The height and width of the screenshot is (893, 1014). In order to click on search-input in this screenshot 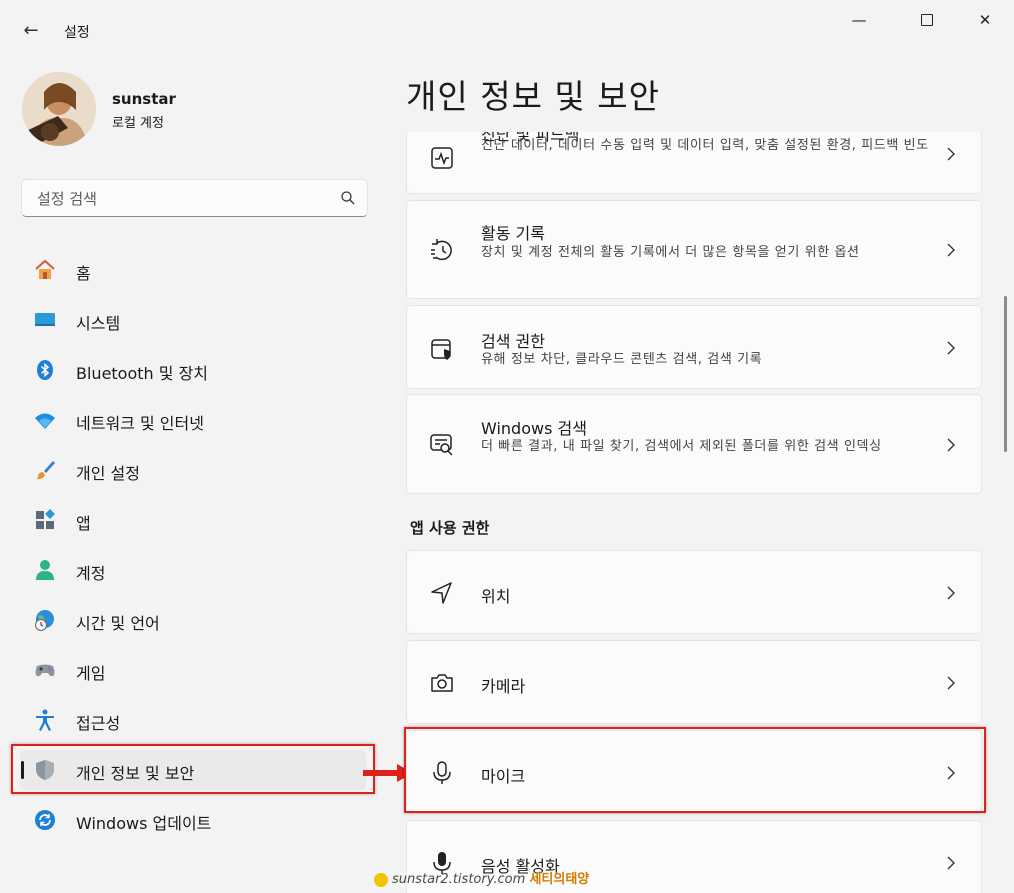, I will do `click(182, 199)`.